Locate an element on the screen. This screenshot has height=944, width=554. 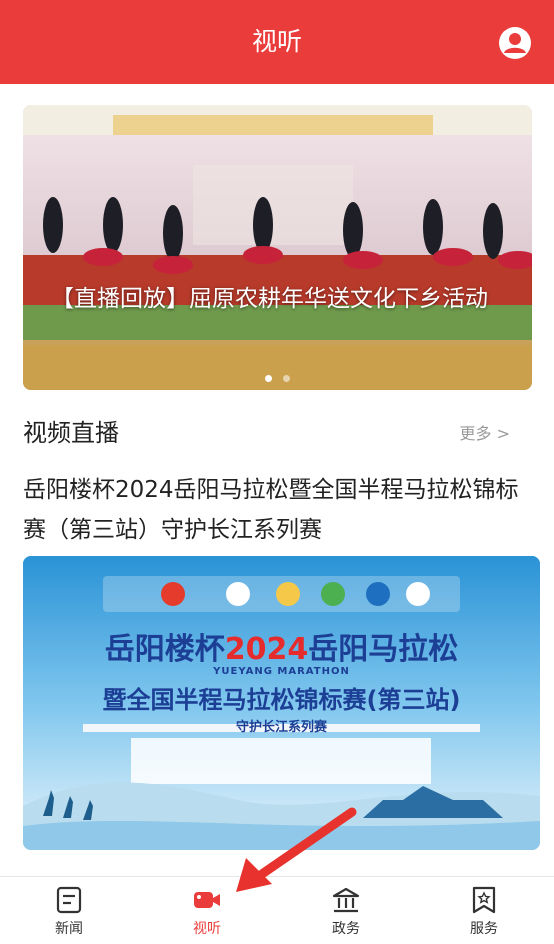
tab-government: 政务 is located at coordinates (346, 910).